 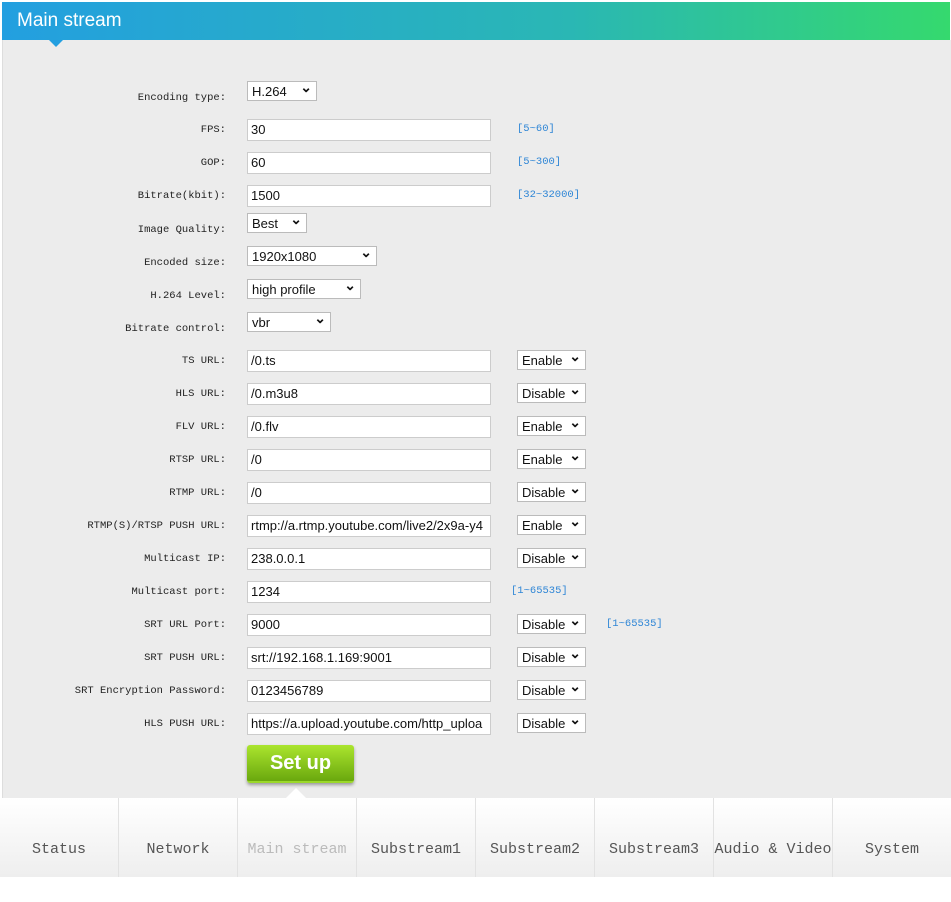 What do you see at coordinates (476, 90) in the screenshot?
I see `field-row: Encoding type: H.264` at bounding box center [476, 90].